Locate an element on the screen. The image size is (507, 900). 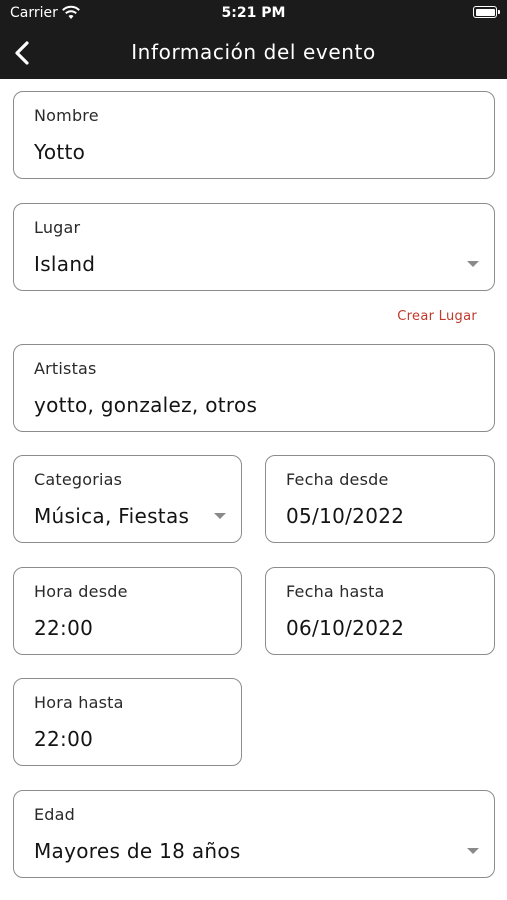
hora-desde-field: Hora desde 22:00 is located at coordinates (127, 611).